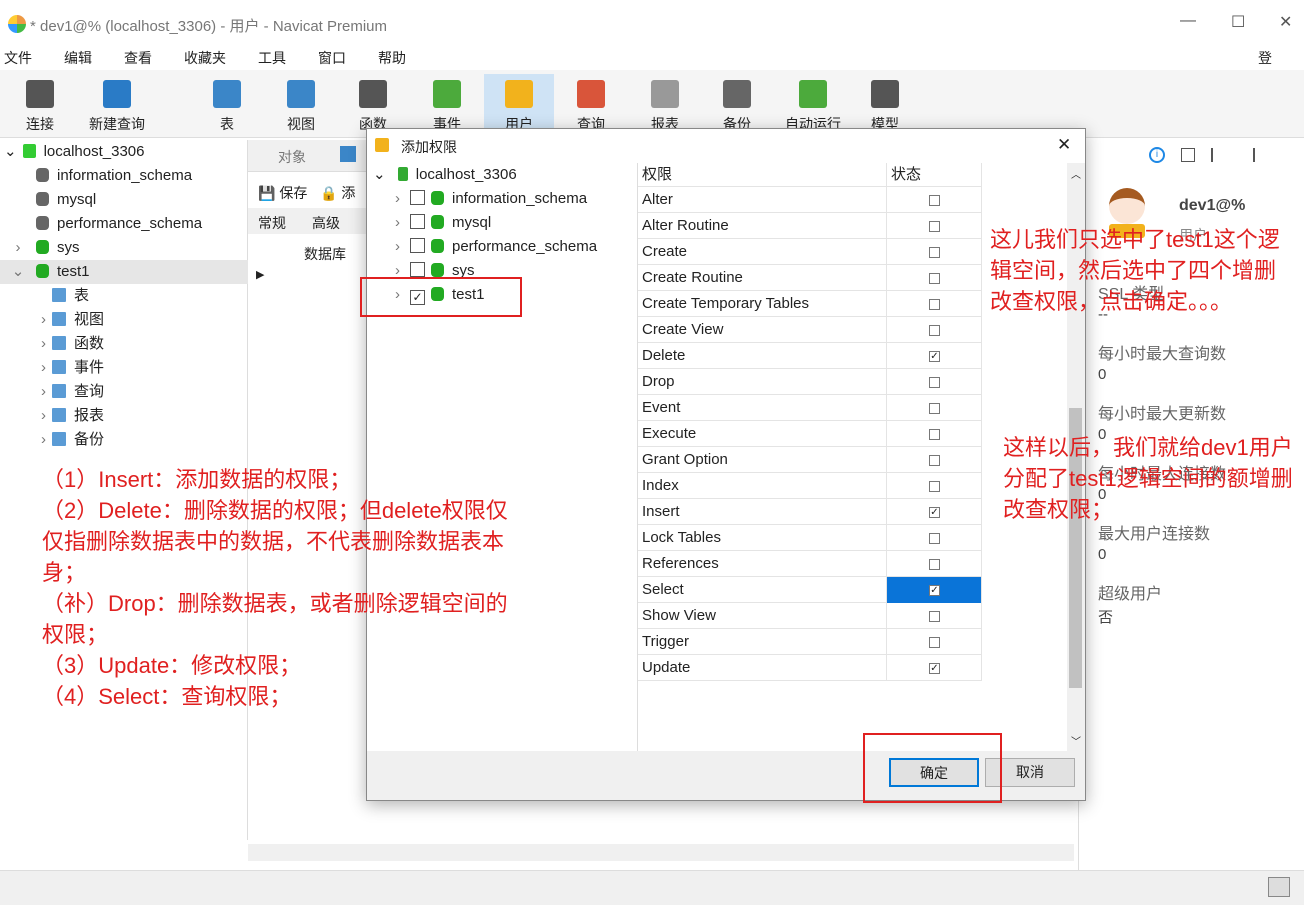 The width and height of the screenshot is (1304, 905). Describe the element at coordinates (292, 157) in the screenshot. I see `tab-objects: 对象` at that location.